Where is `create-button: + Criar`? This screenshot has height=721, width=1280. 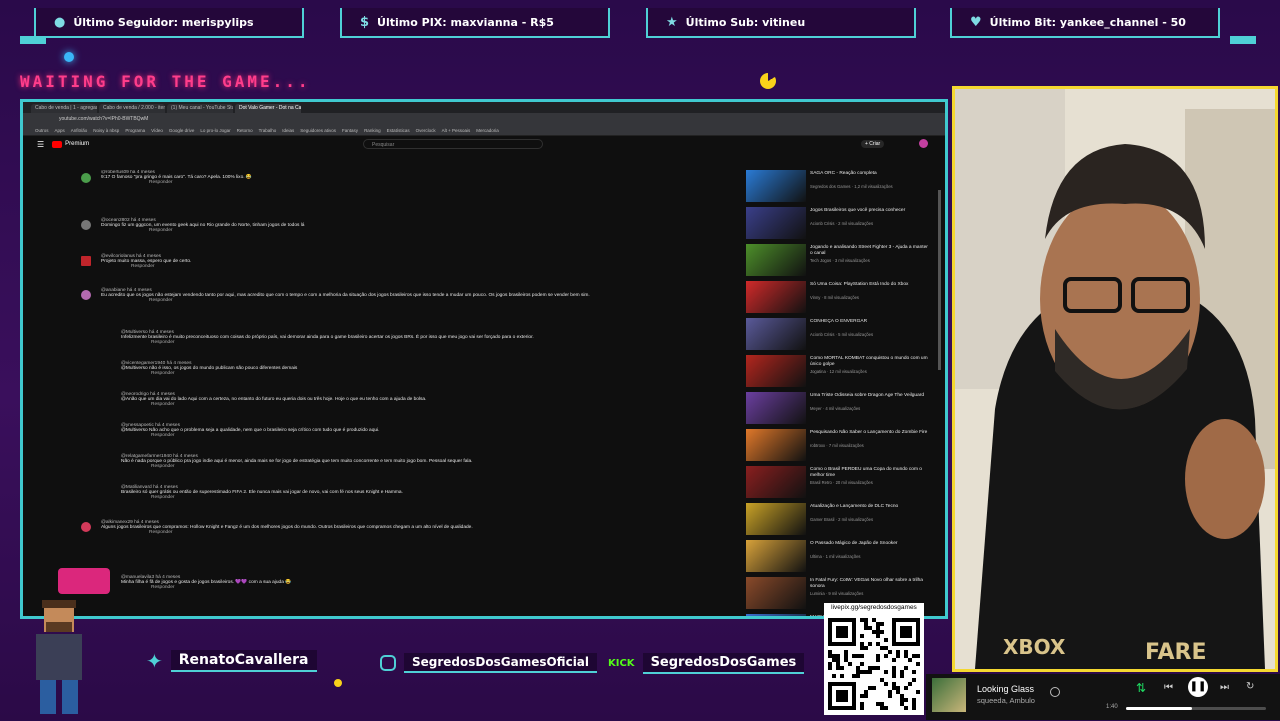 create-button: + Criar is located at coordinates (873, 144).